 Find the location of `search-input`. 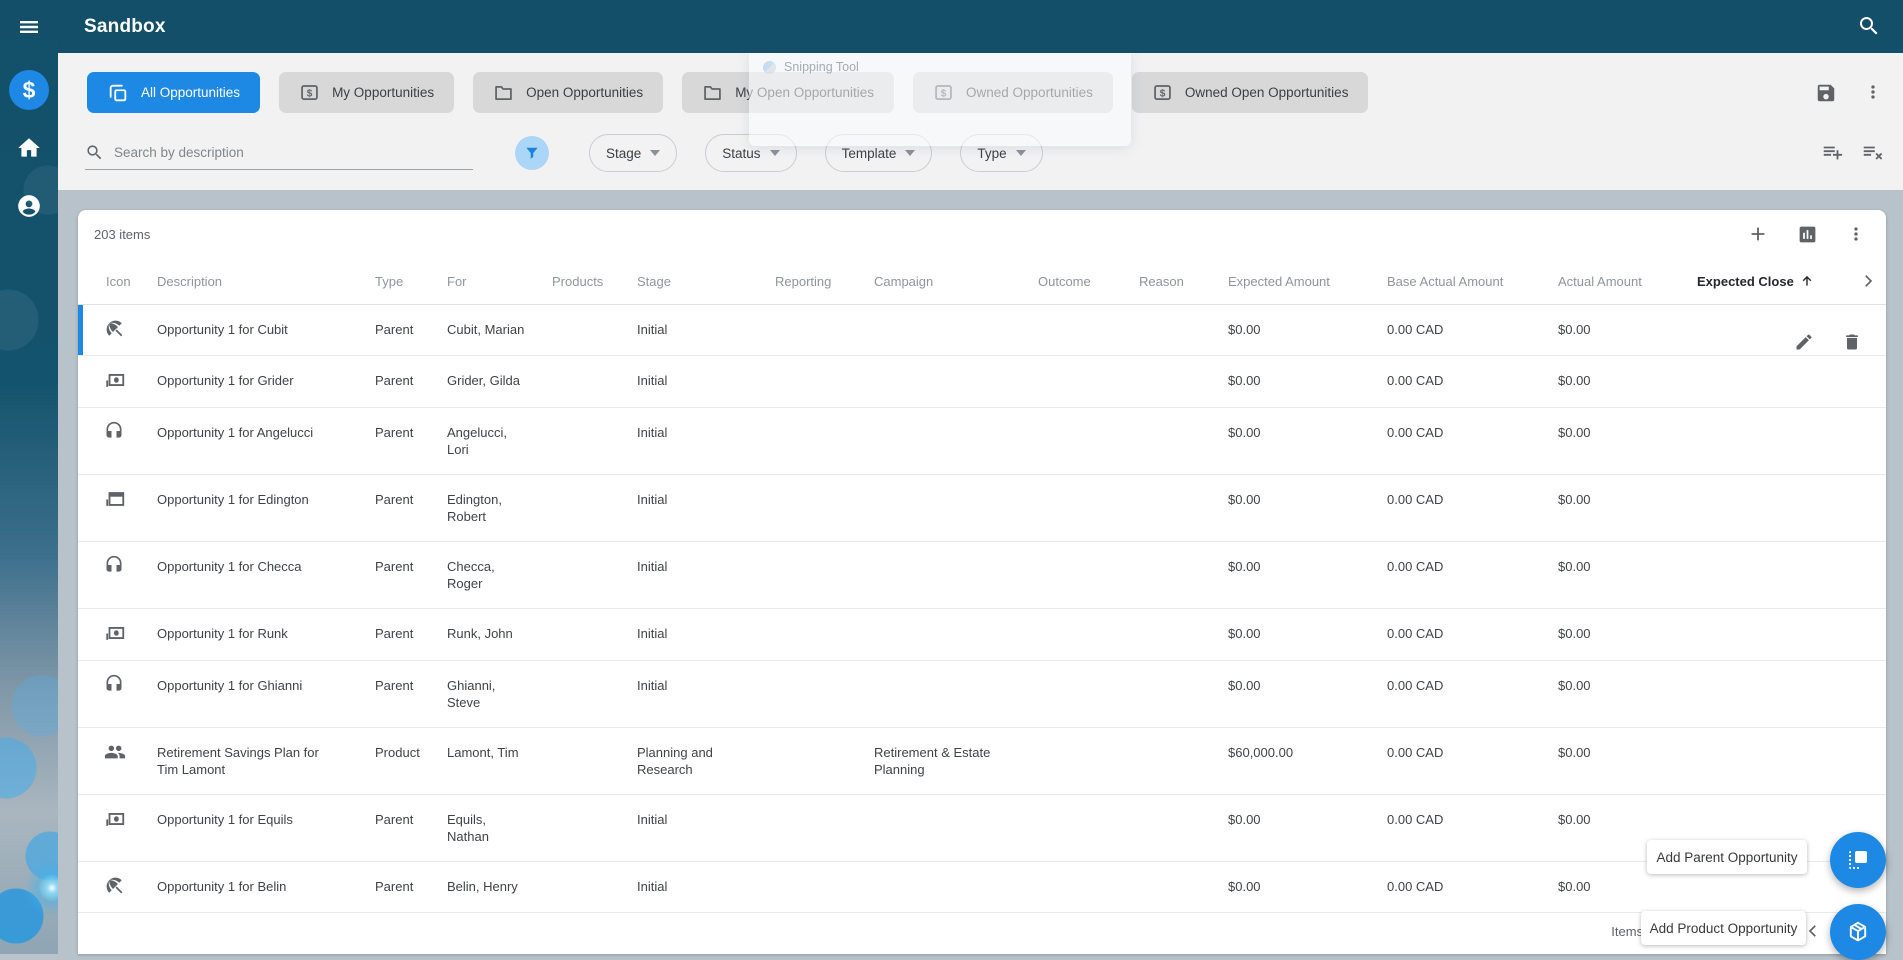

search-input is located at coordinates (279, 152).